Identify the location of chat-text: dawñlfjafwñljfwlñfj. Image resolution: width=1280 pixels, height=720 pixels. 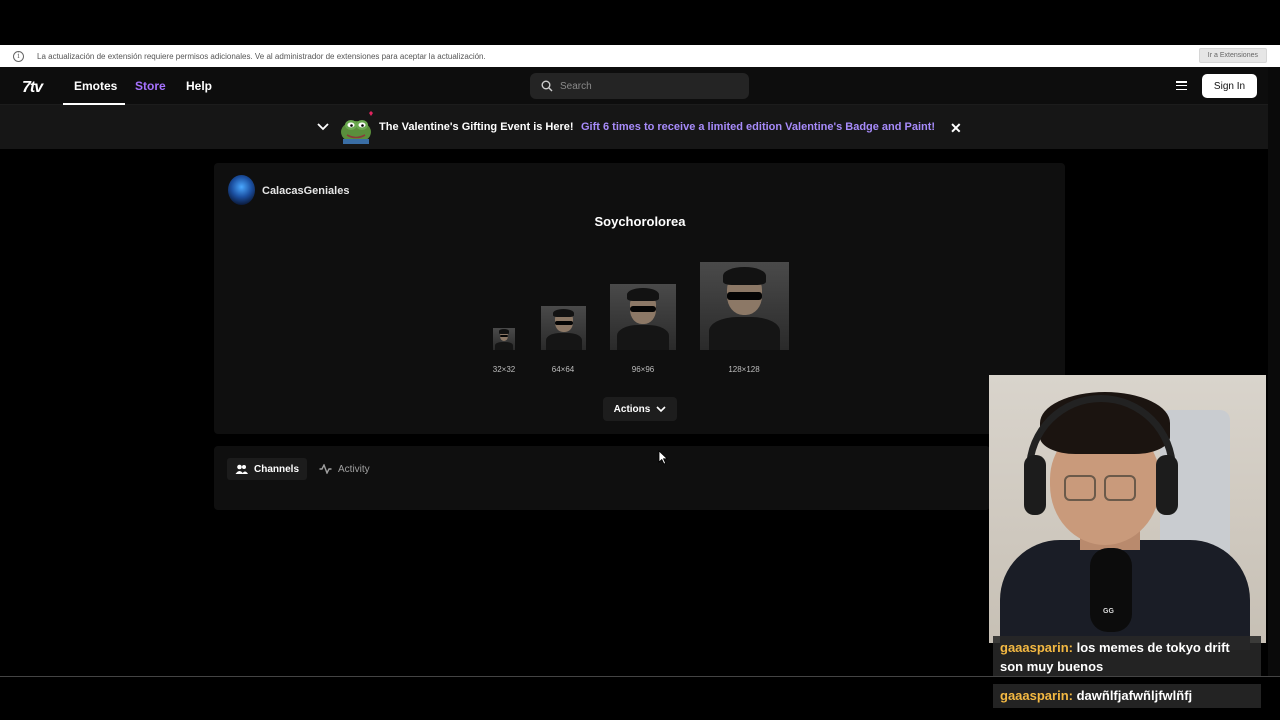
(1132, 695).